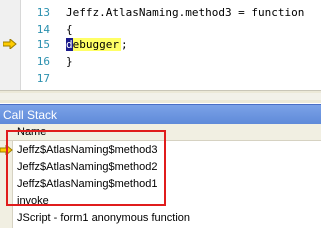  I want to click on code-line: 13 Jeffz.AtlasNaming.method3 = function, so click(160, 12).